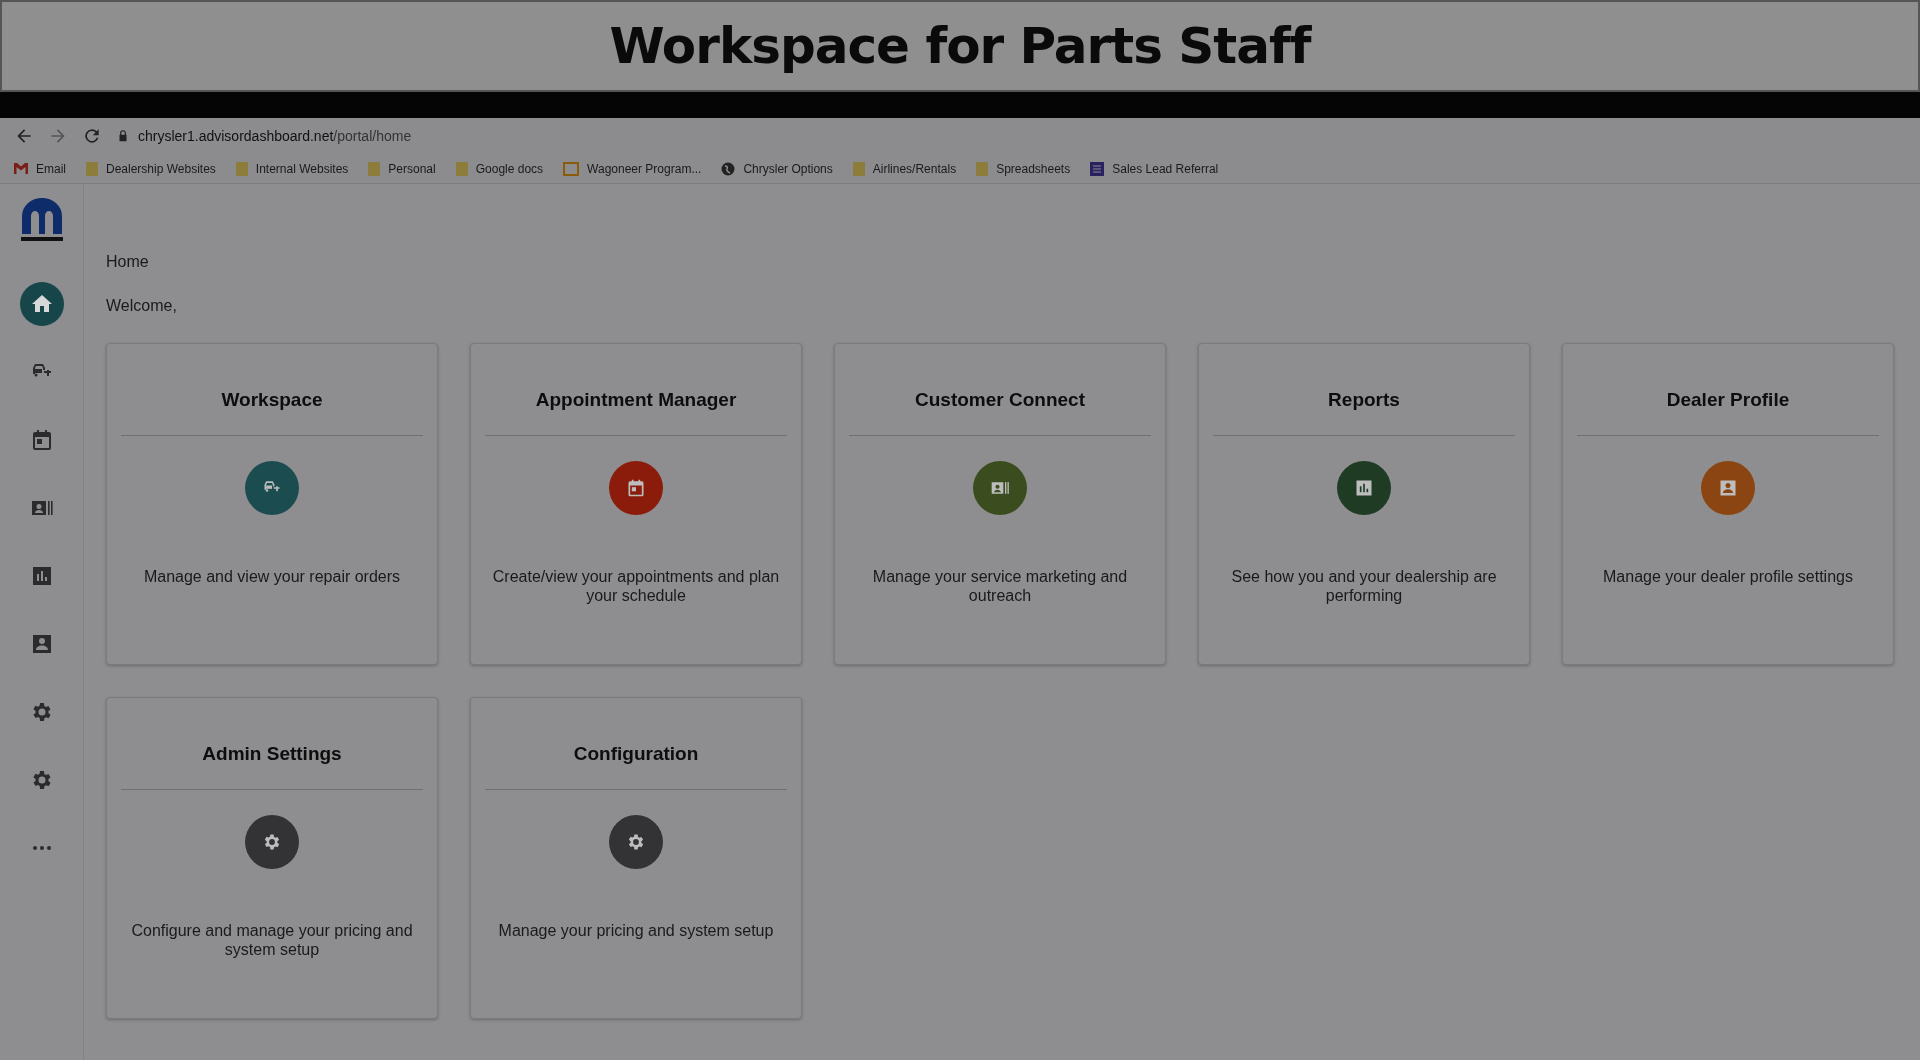 The height and width of the screenshot is (1060, 1920). Describe the element at coordinates (1023, 168) in the screenshot. I see `bookmark-link: Spreadsheets` at that location.